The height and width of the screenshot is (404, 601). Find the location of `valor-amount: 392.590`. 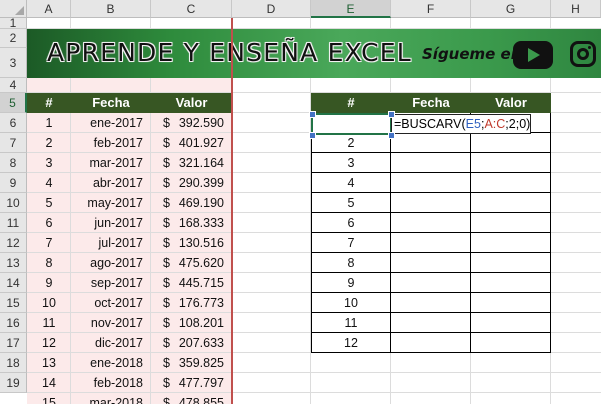

valor-amount: 392.590 is located at coordinates (201, 123).